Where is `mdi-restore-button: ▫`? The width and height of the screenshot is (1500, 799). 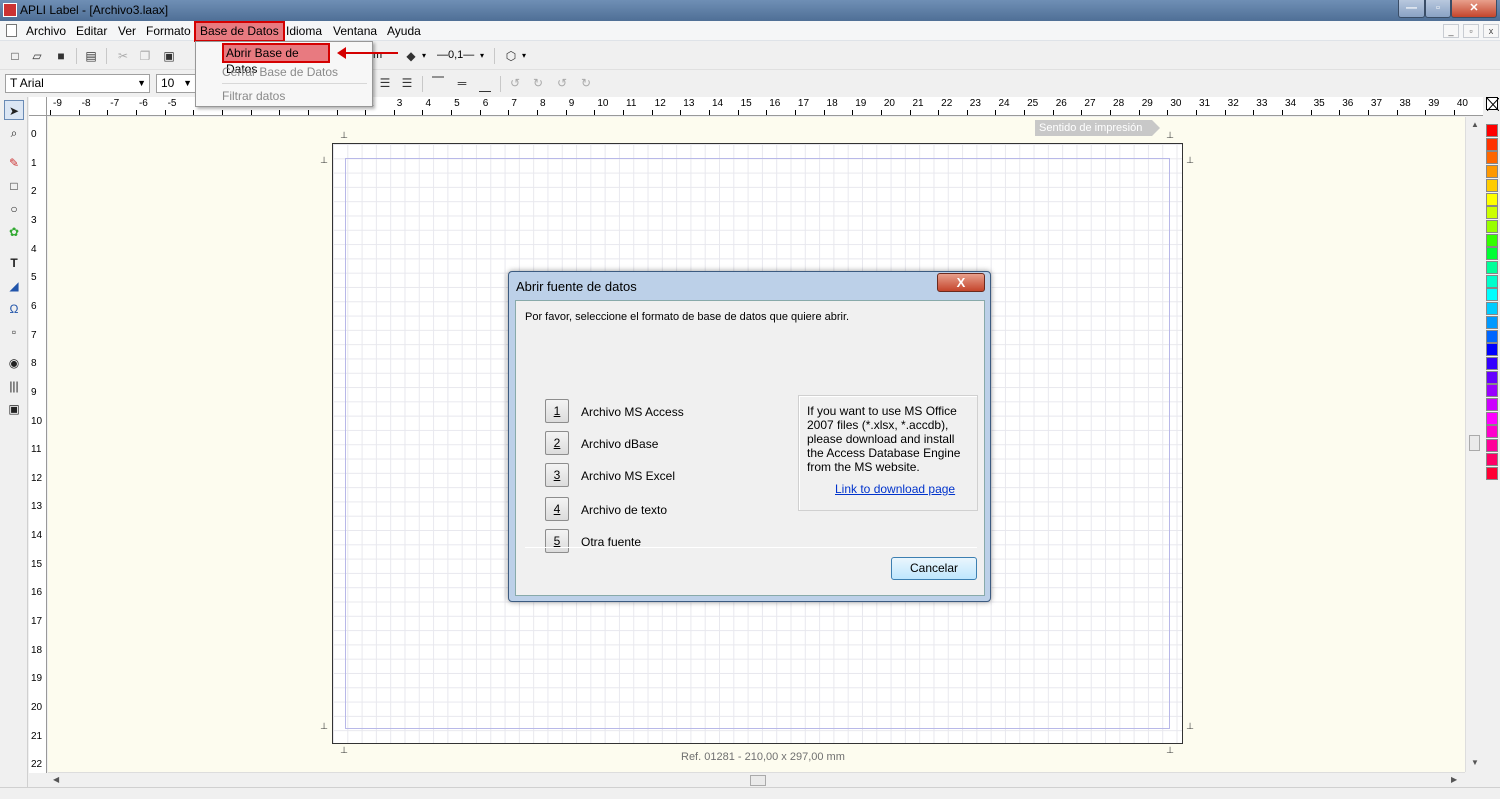
mdi-restore-button: ▫ is located at coordinates (1471, 31).